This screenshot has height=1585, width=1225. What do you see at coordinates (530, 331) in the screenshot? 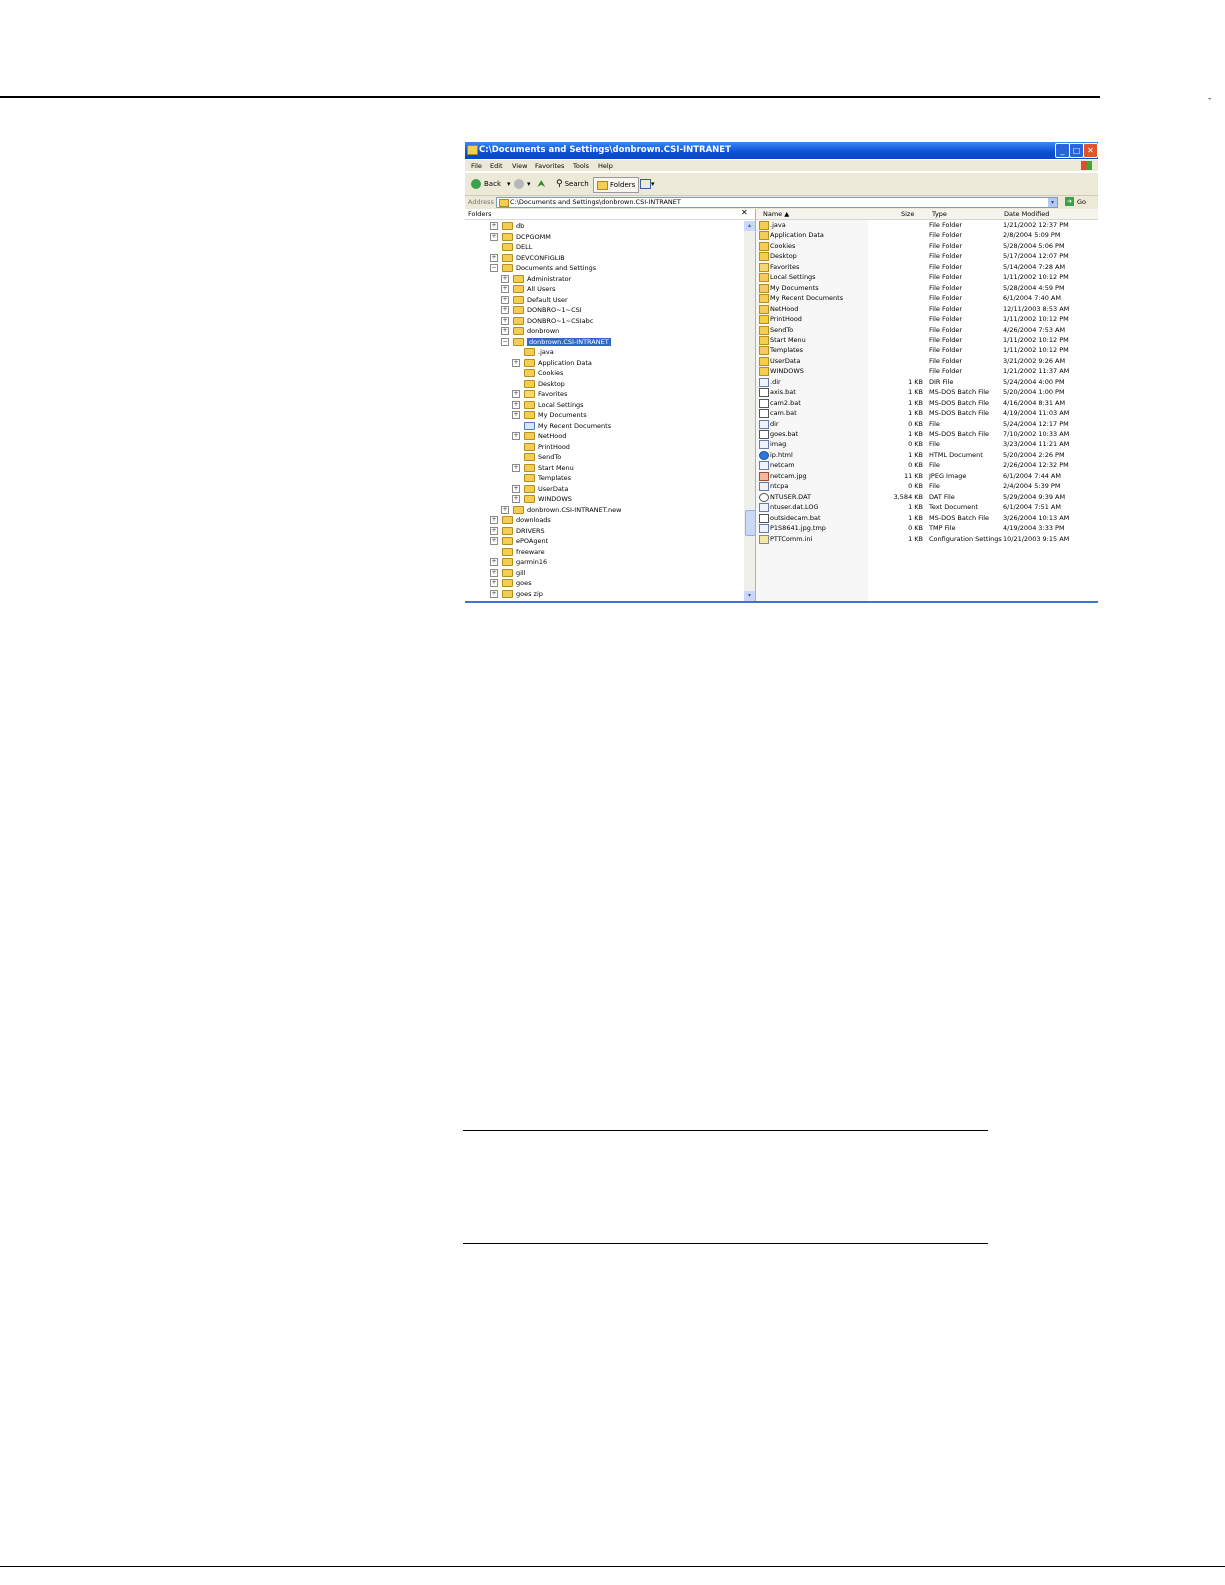
I see `folder-tree-item: + donbrown` at bounding box center [530, 331].